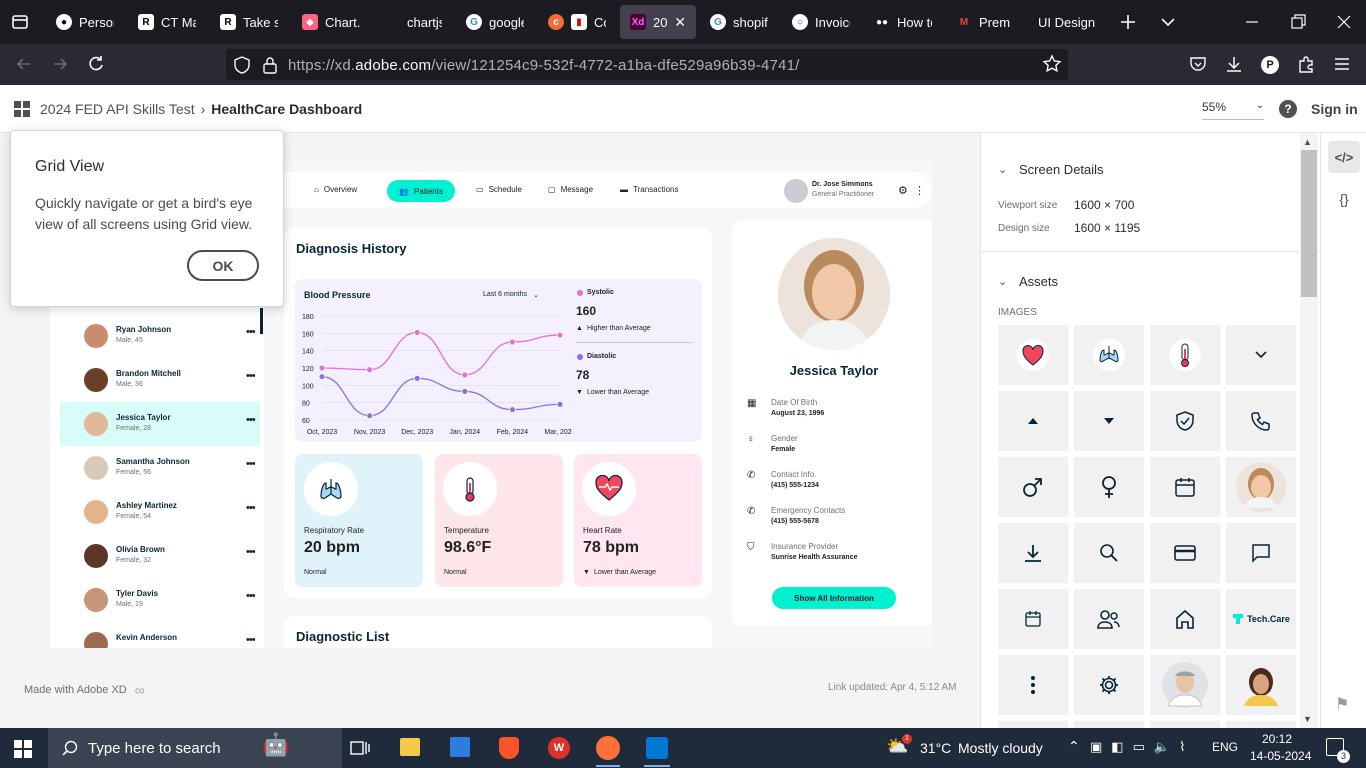 The height and width of the screenshot is (768, 1366). What do you see at coordinates (1068, 22) in the screenshot?
I see `browser-tab: UI Design S` at bounding box center [1068, 22].